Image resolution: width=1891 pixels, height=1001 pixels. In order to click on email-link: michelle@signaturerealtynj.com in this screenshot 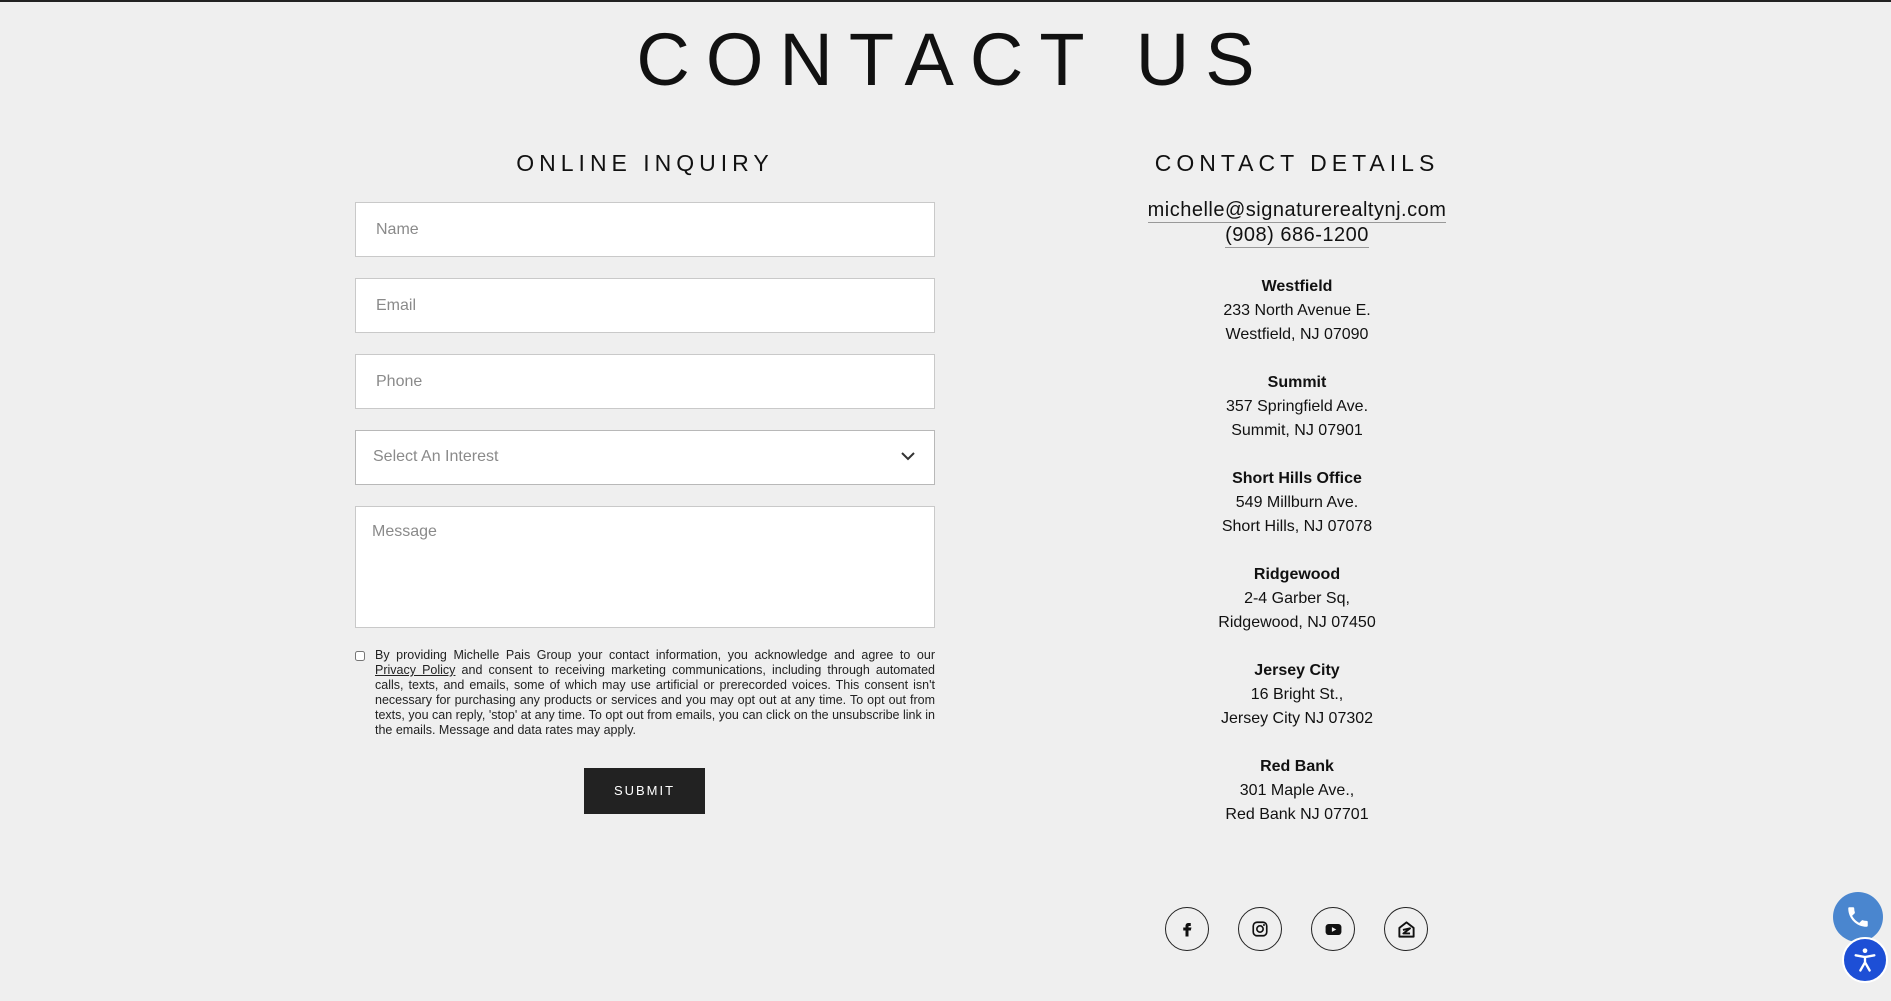, I will do `click(1297, 211)`.